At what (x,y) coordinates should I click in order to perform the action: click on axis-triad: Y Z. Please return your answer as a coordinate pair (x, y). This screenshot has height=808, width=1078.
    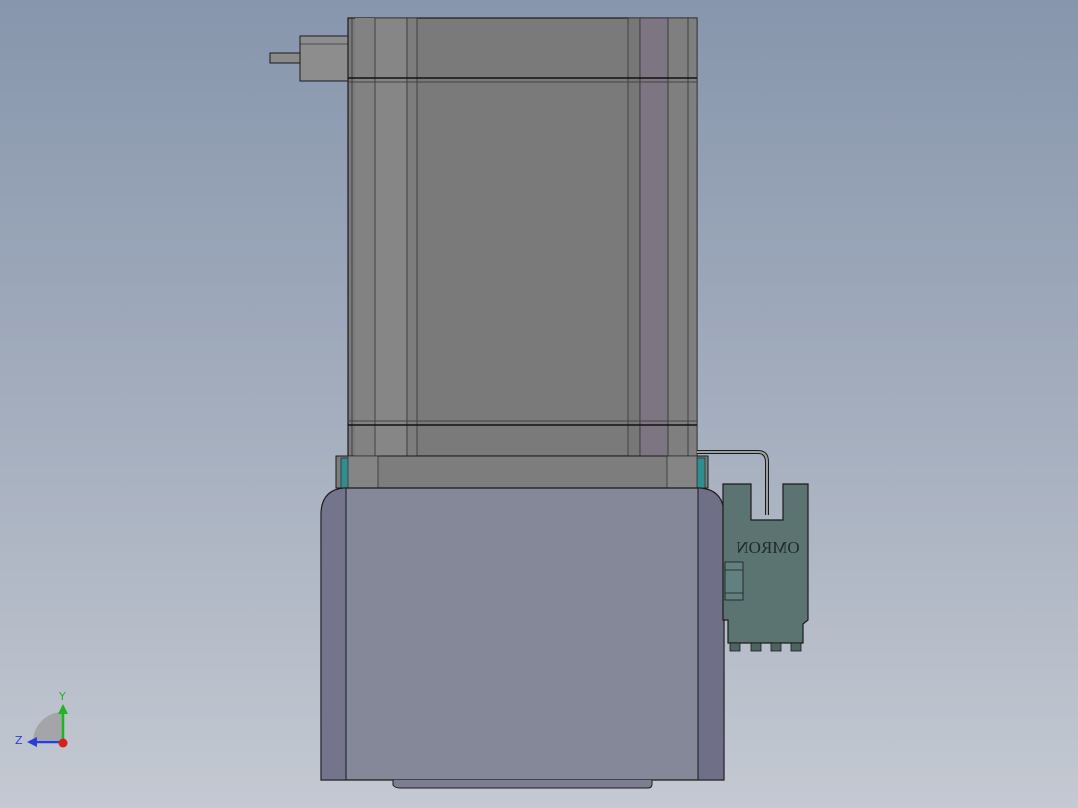
    Looking at the image, I should click on (41, 719).